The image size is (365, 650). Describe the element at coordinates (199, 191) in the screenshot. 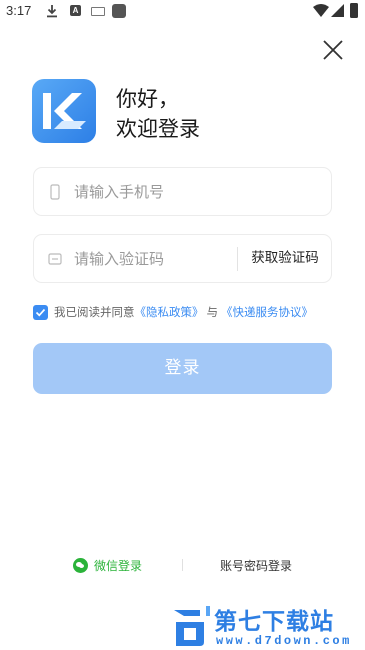

I see `phone-input` at that location.